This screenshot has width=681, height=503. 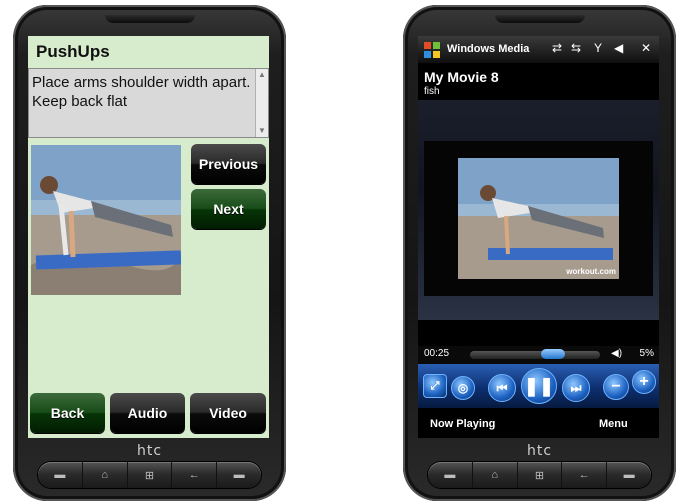 I want to click on title-bar: Windows Media ⇄ ⇆ Y ◀ ✕, so click(x=538, y=49).